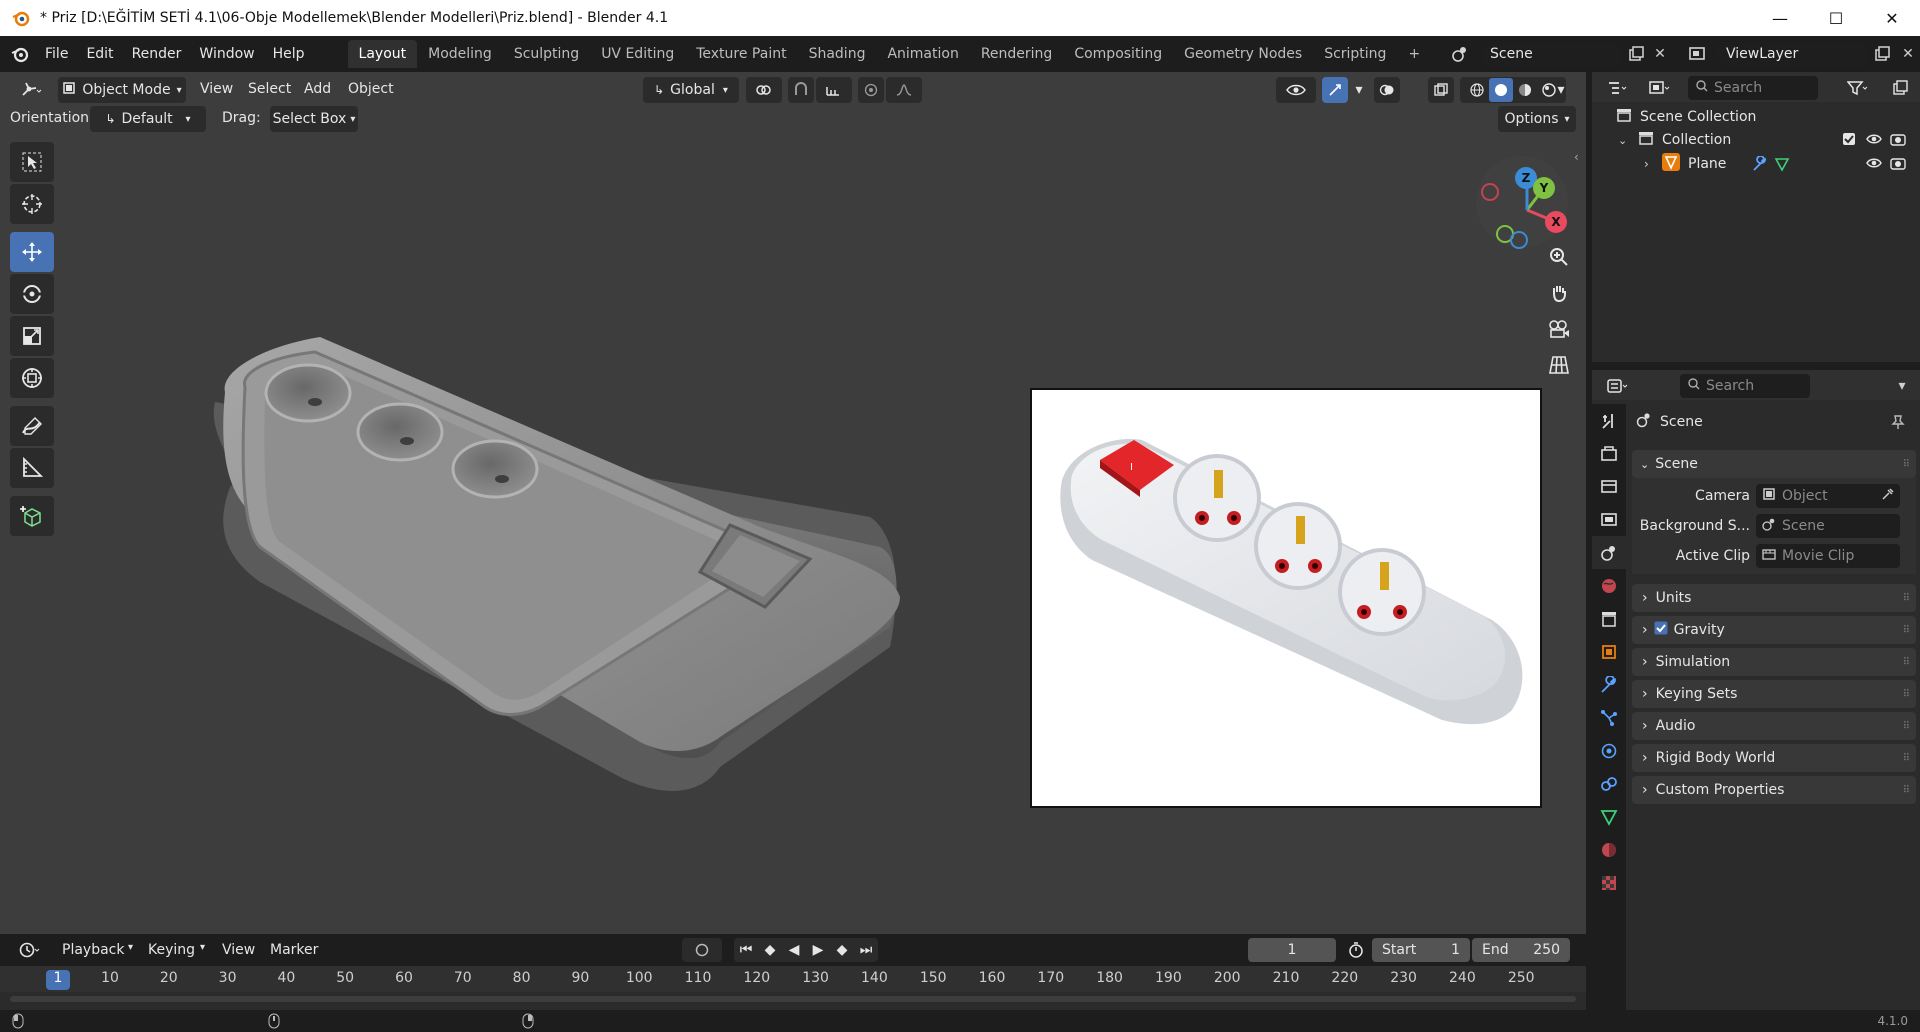 The width and height of the screenshot is (1920, 1032). Describe the element at coordinates (842, 950) in the screenshot. I see `jump-to-keyframe-forward-icon: ◆` at that location.